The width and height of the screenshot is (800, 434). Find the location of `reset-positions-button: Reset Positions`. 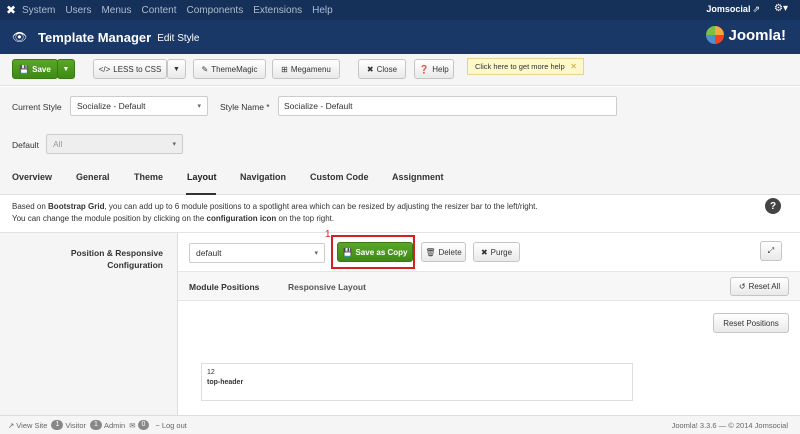

reset-positions-button: Reset Positions is located at coordinates (751, 323).